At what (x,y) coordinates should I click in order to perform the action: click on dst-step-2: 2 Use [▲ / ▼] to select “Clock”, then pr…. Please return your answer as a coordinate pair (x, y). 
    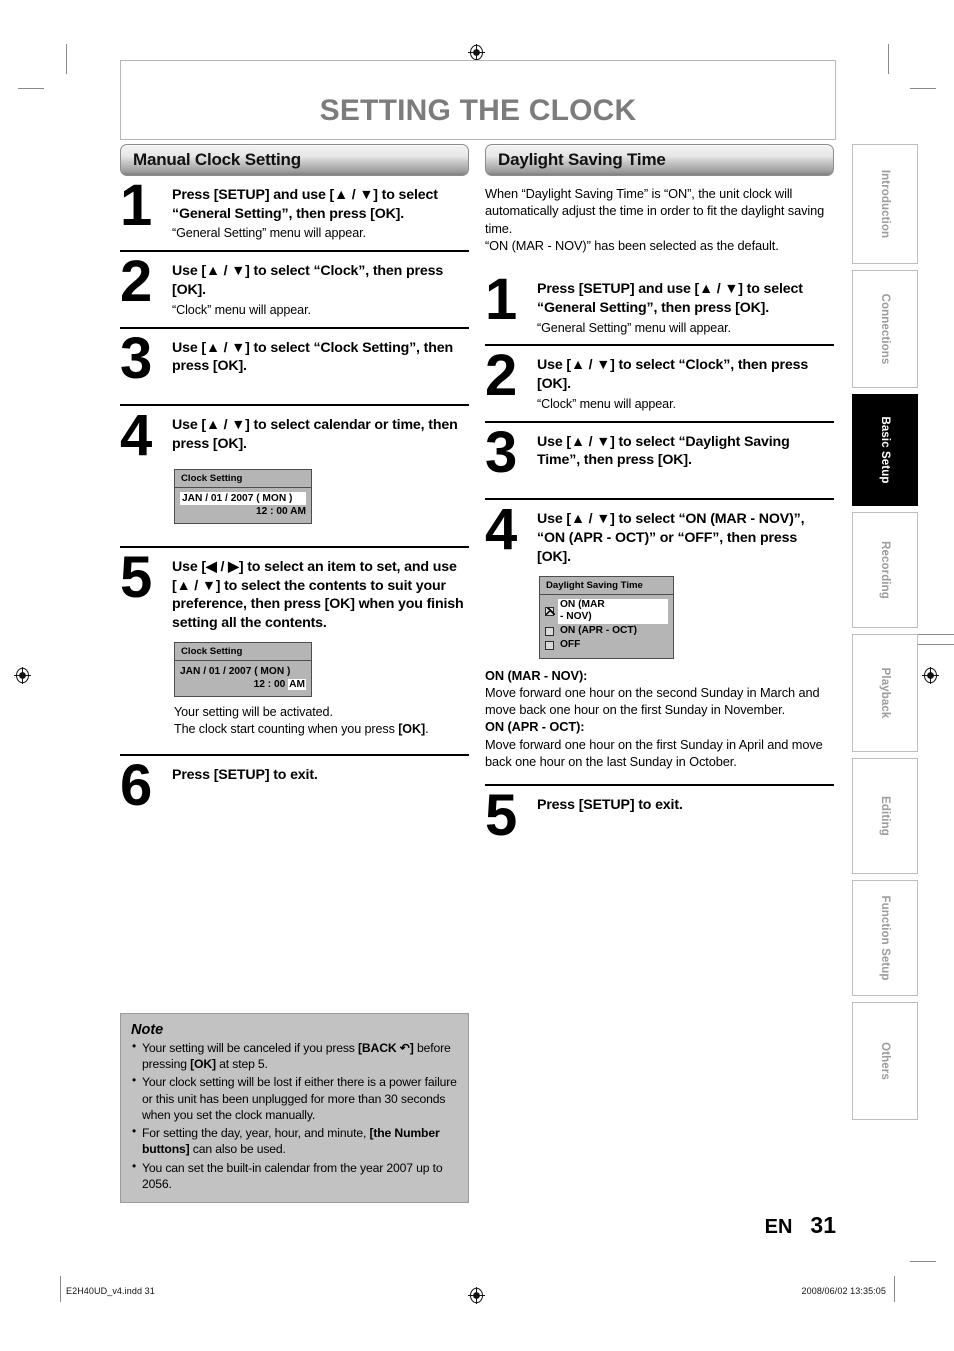
    Looking at the image, I should click on (659, 383).